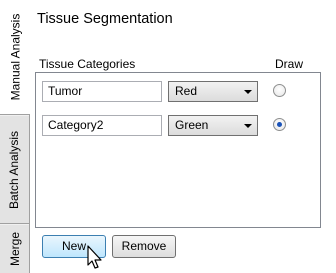 This screenshot has height=273, width=336. Describe the element at coordinates (105, 19) in the screenshot. I see `panel-title: Tissue Segmentation` at that location.